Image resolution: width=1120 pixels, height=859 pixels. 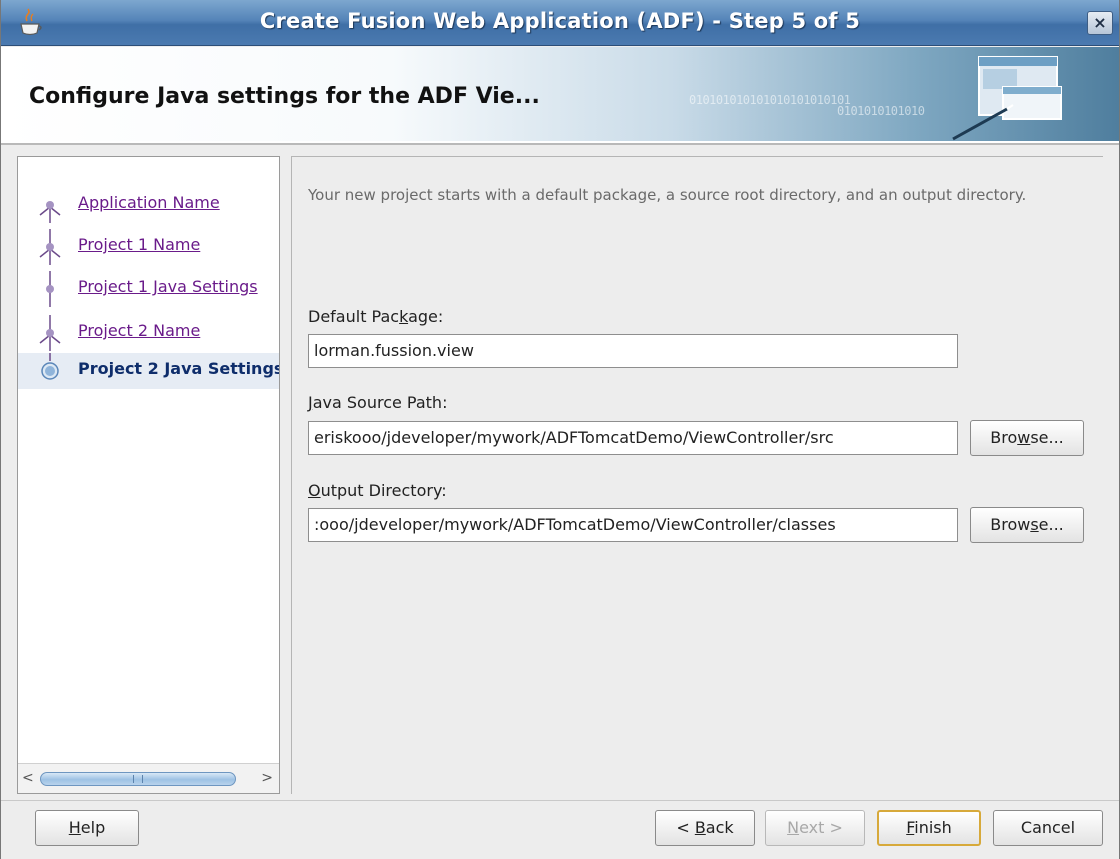 What do you see at coordinates (93, 827) in the screenshot?
I see `btn-text: elp` at bounding box center [93, 827].